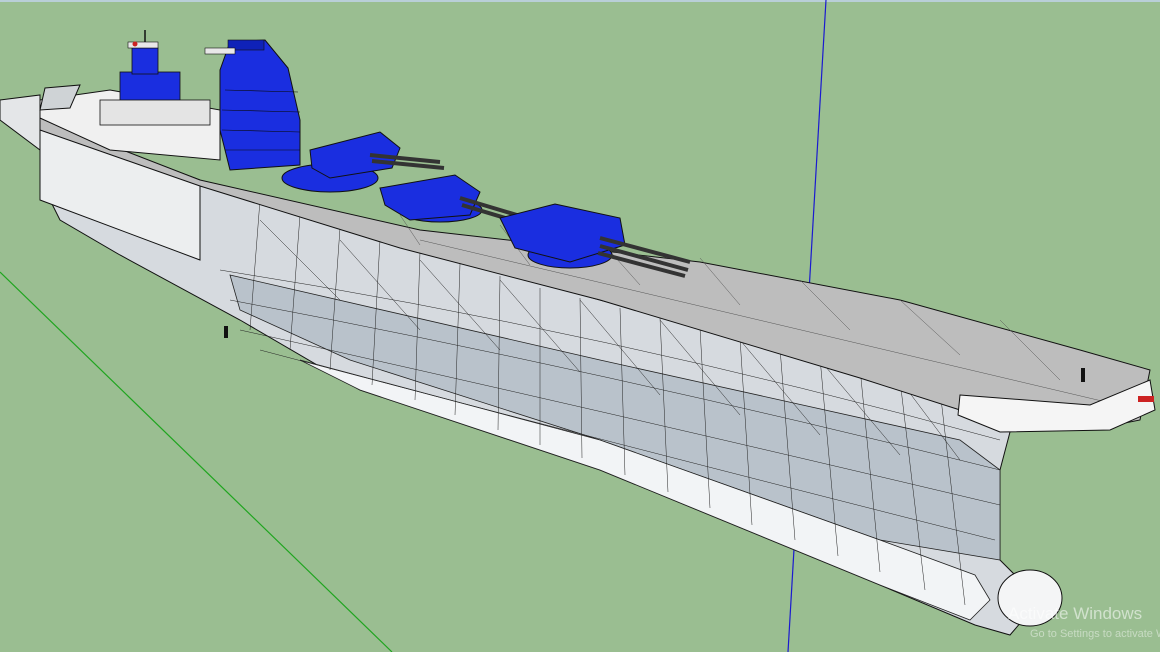  I want to click on activation-watermark: Activate Windows, so click(1075, 613).